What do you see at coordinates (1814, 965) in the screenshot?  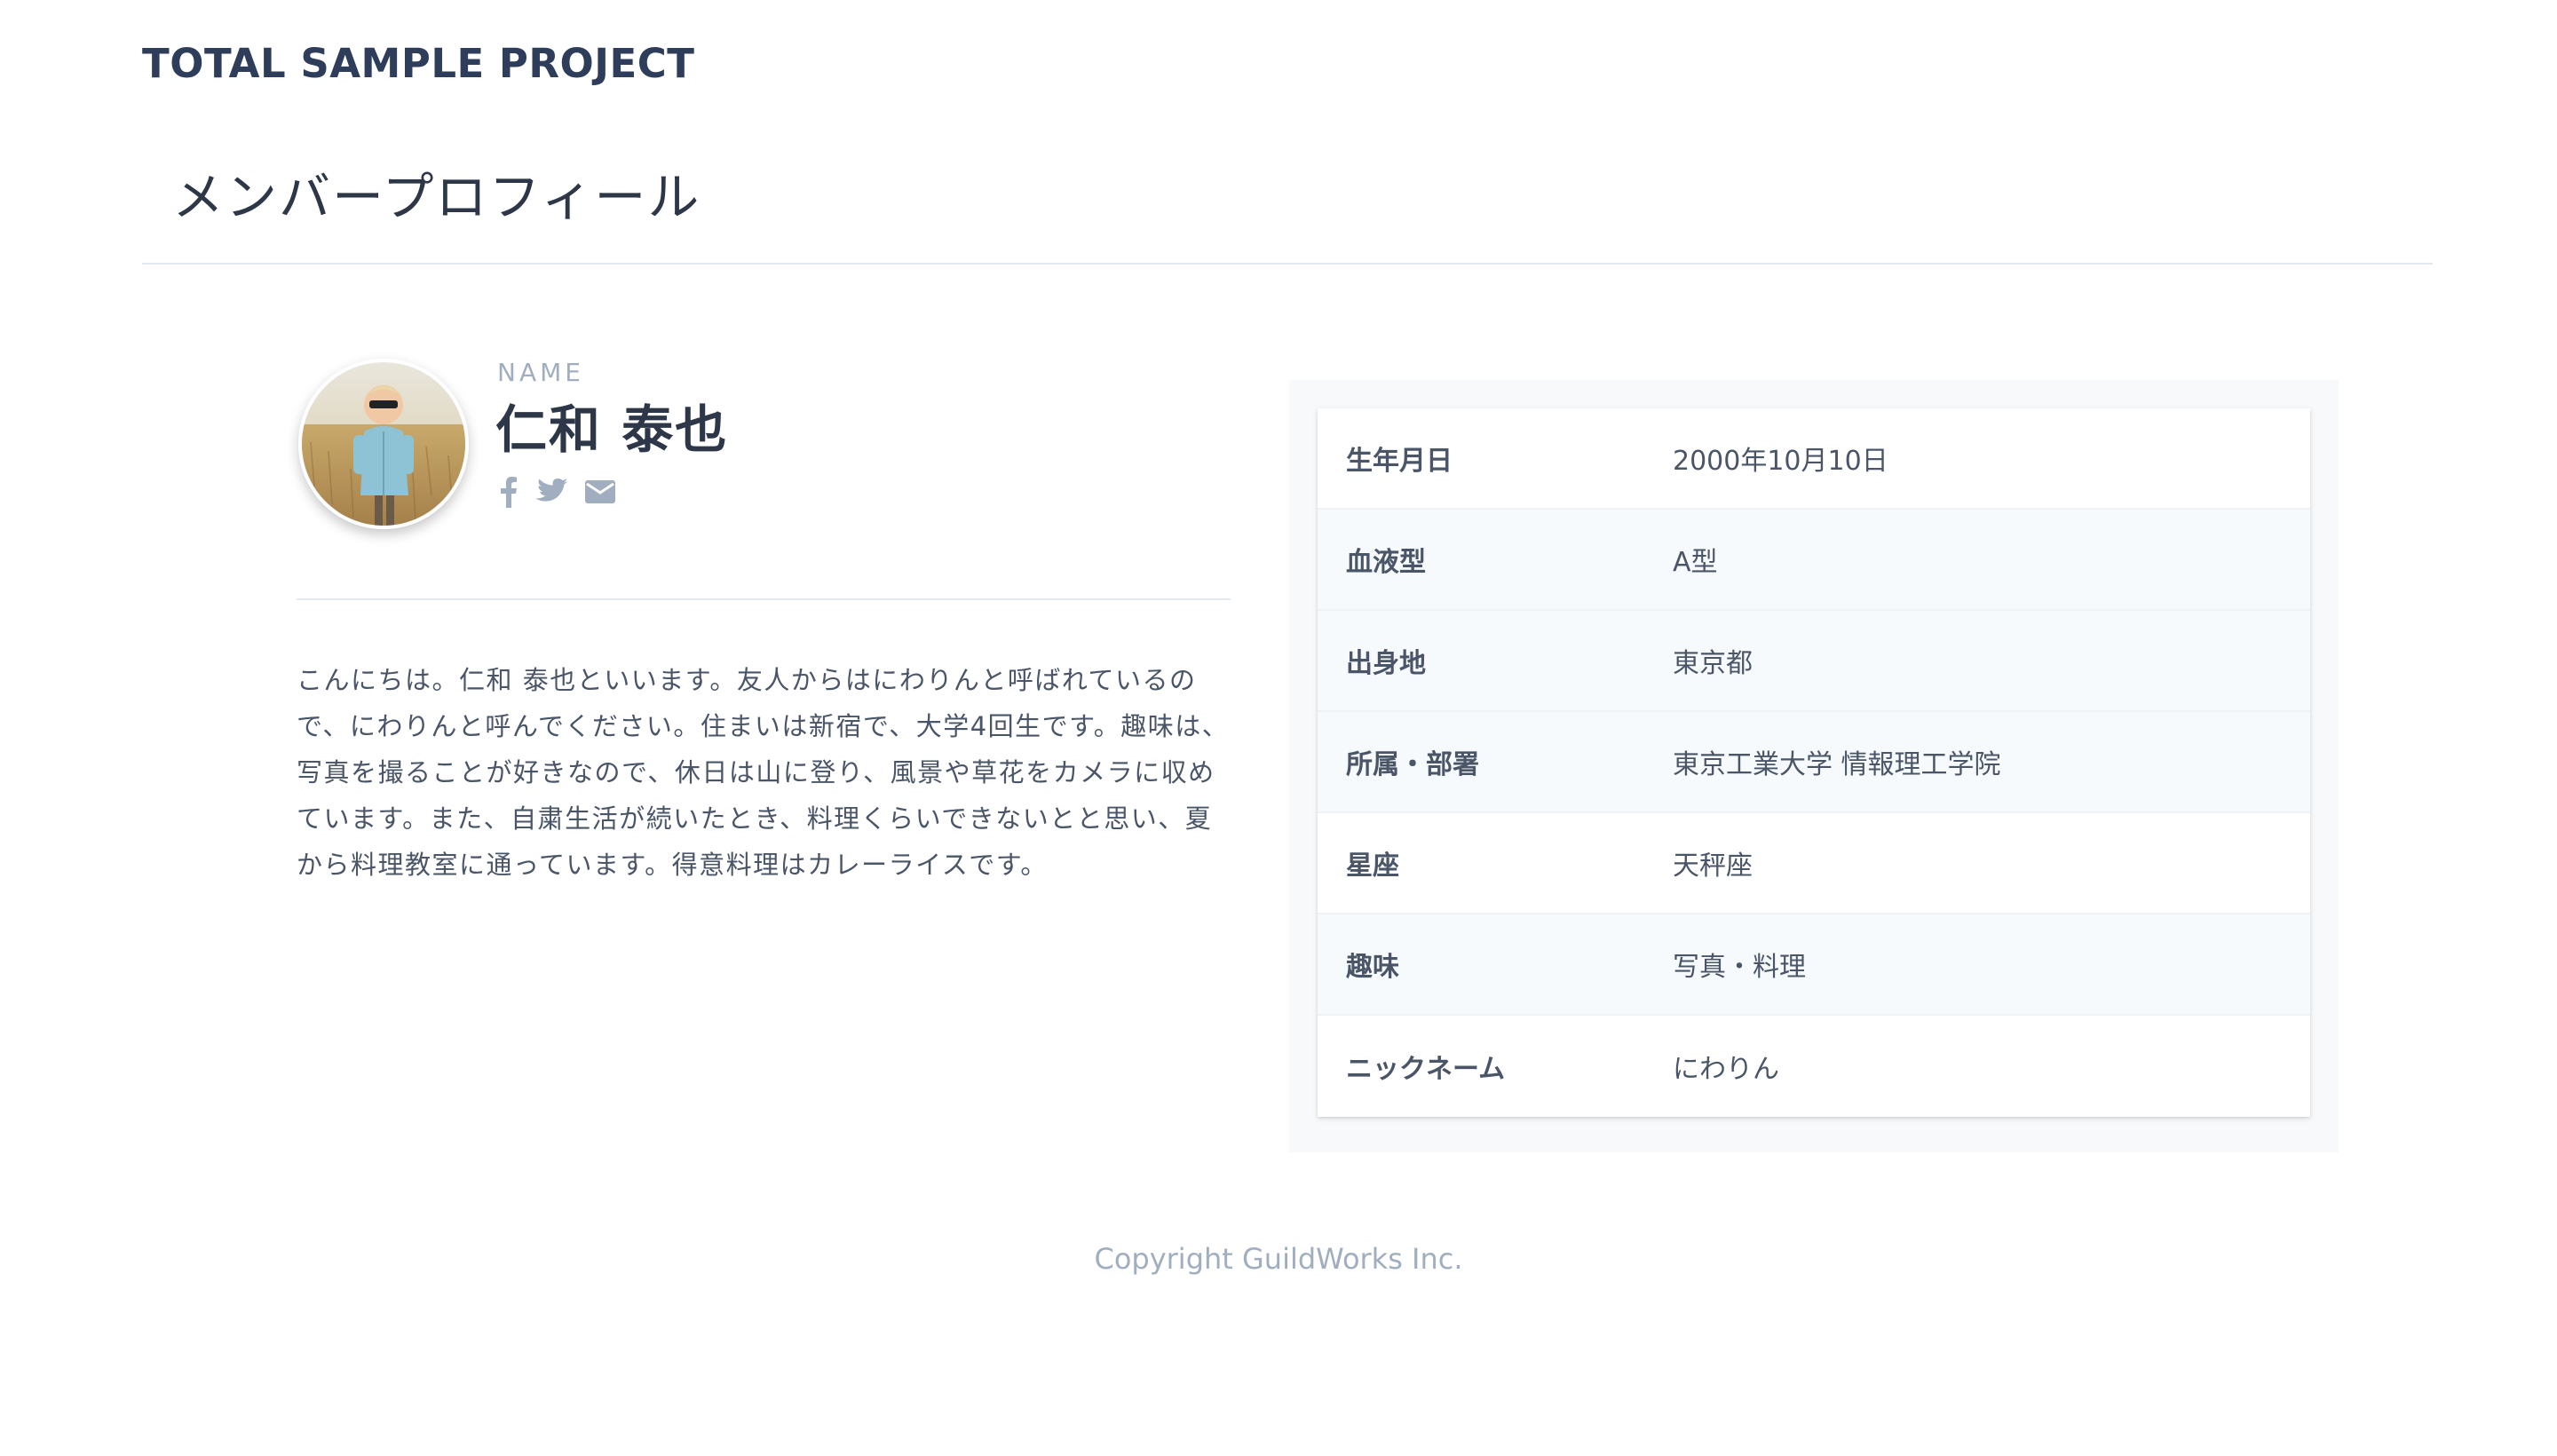 I see `info-row-hobby: 趣味 写真・料理` at bounding box center [1814, 965].